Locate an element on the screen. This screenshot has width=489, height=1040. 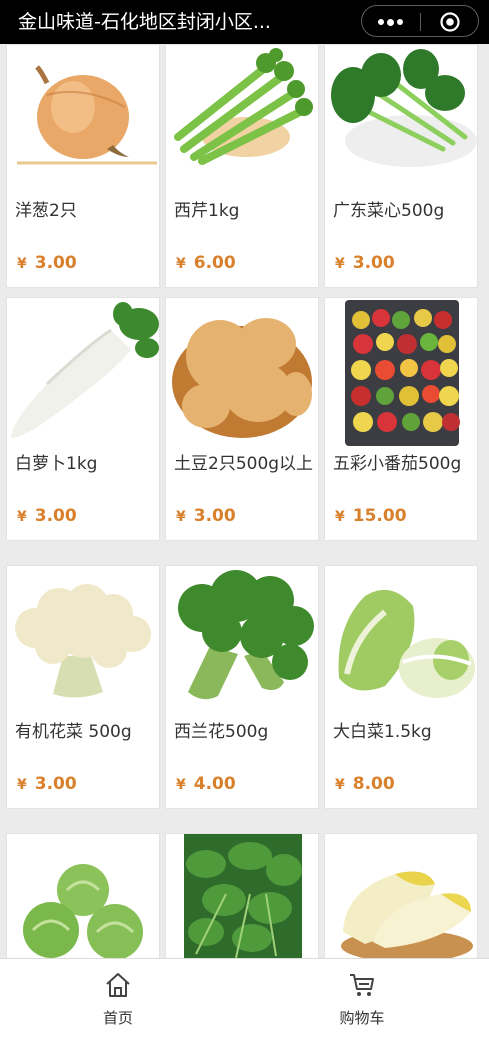
close-target-icon is located at coordinates (450, 22).